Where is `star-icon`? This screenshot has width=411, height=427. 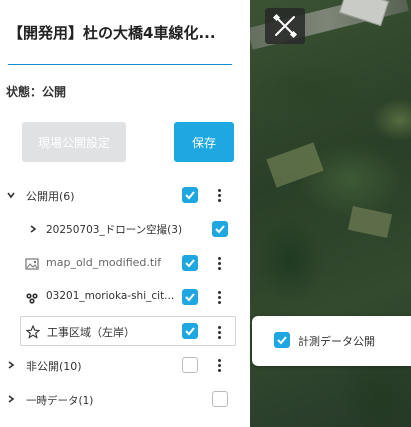 star-icon is located at coordinates (33, 331).